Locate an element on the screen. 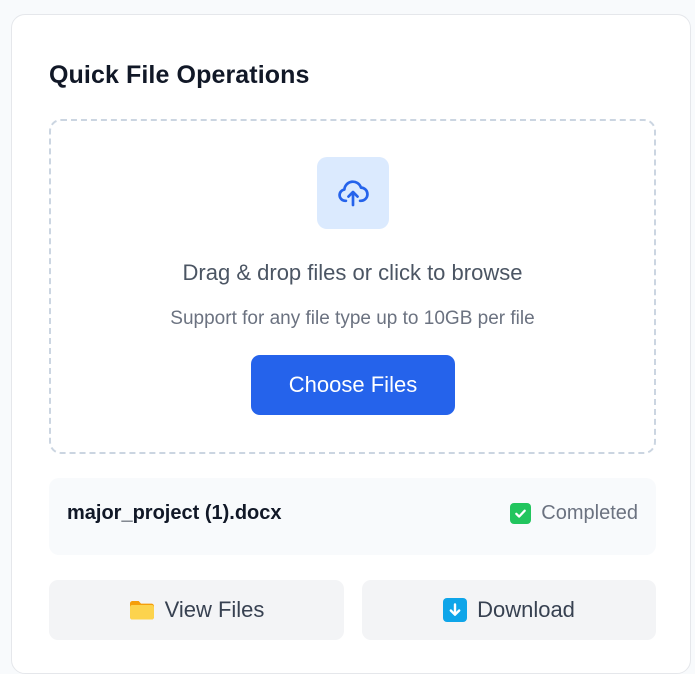  file-name: major_project (1).docx is located at coordinates (174, 513).